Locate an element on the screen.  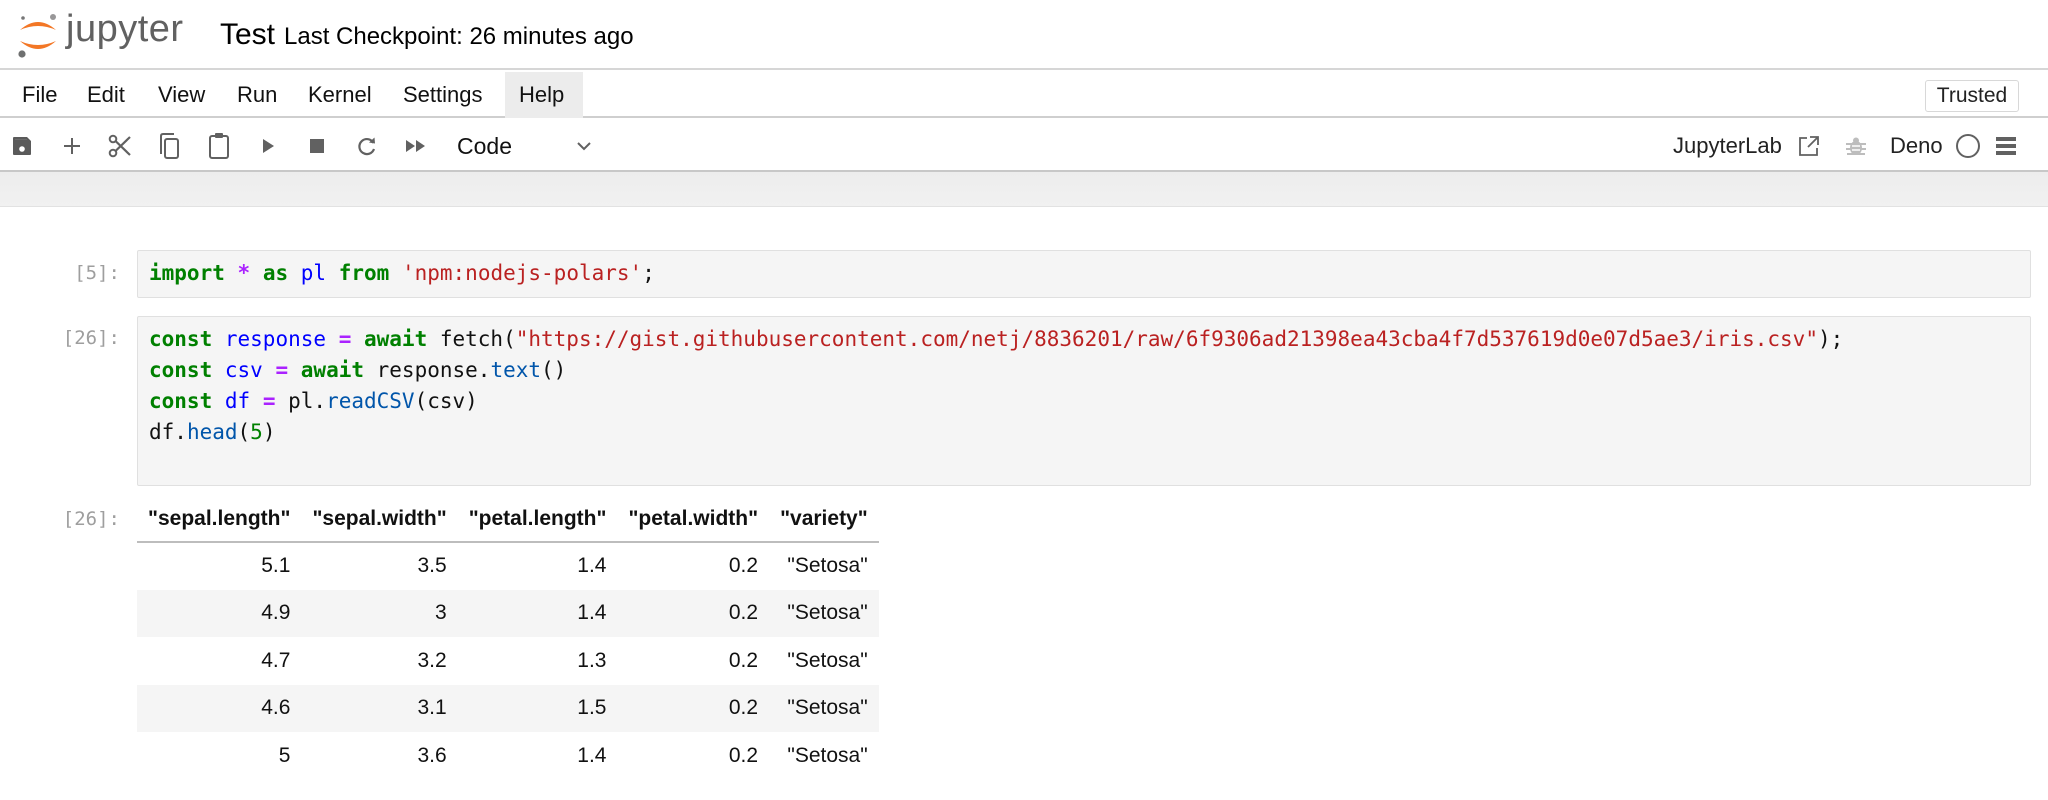
bug-icon is located at coordinates (1856, 148).